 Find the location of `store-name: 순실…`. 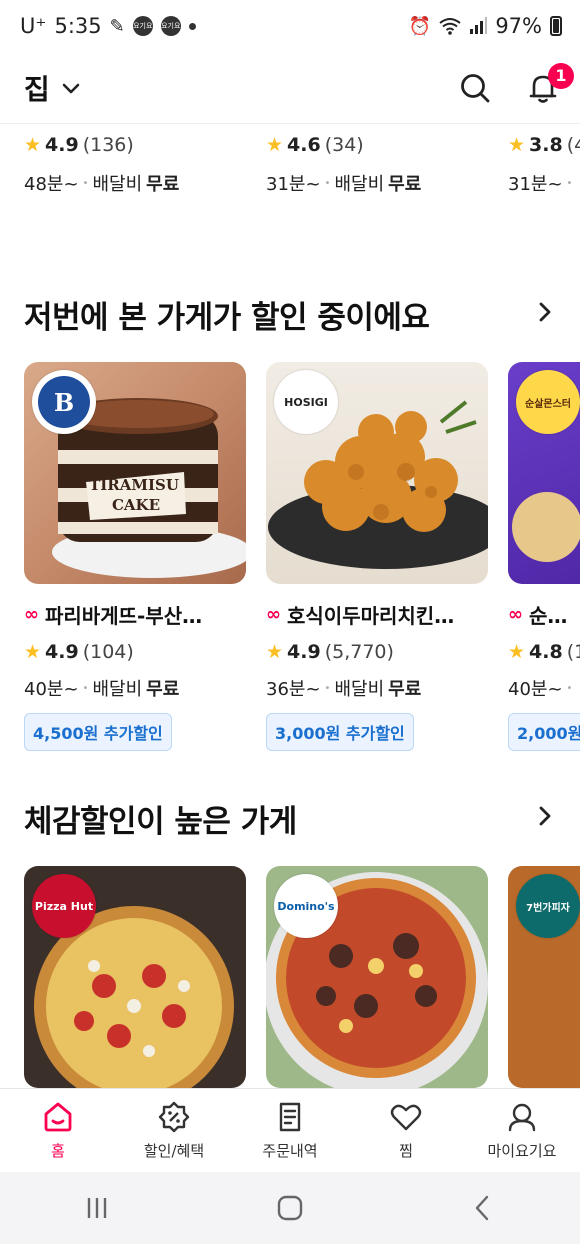

store-name: 순실… is located at coordinates (554, 616).